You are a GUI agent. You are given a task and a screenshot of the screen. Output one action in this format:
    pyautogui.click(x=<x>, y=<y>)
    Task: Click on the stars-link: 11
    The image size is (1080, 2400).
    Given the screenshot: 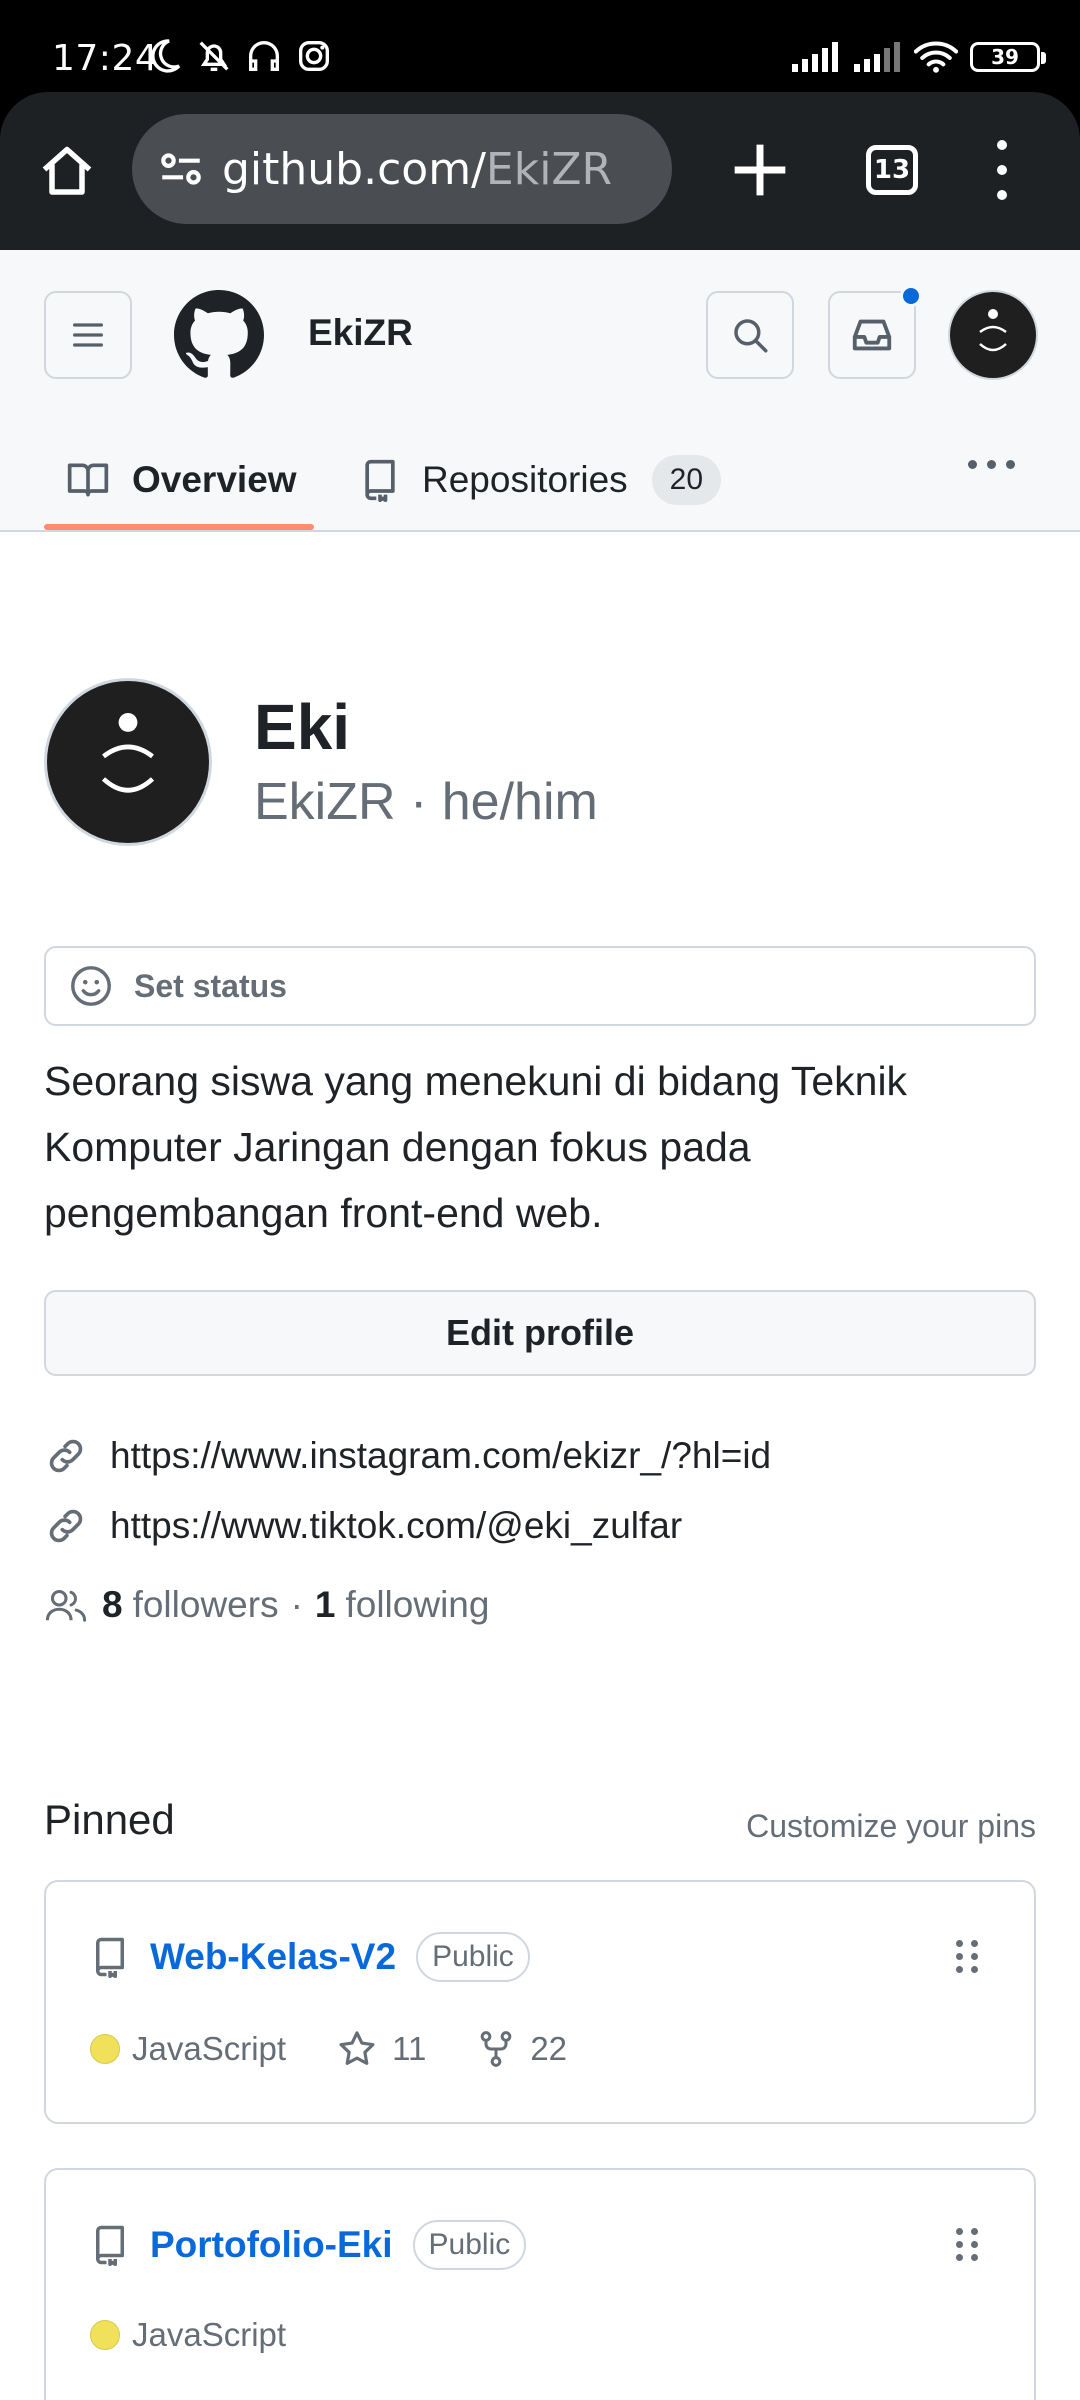 What is the action you would take?
    pyautogui.click(x=381, y=2049)
    